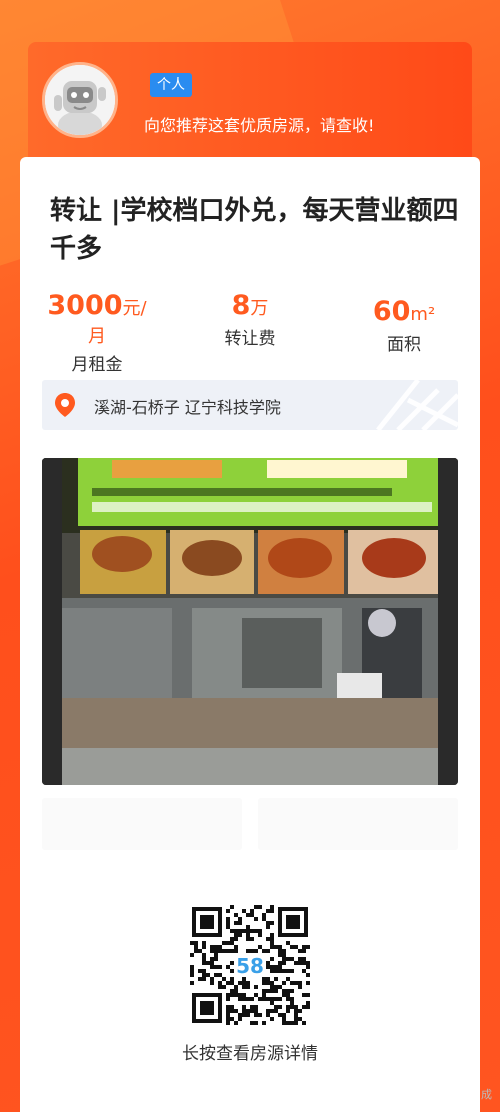 The image size is (500, 1112). What do you see at coordinates (254, 230) in the screenshot?
I see `listing-title: 转让 |学校档口外兑，每天营业额四千多` at bounding box center [254, 230].